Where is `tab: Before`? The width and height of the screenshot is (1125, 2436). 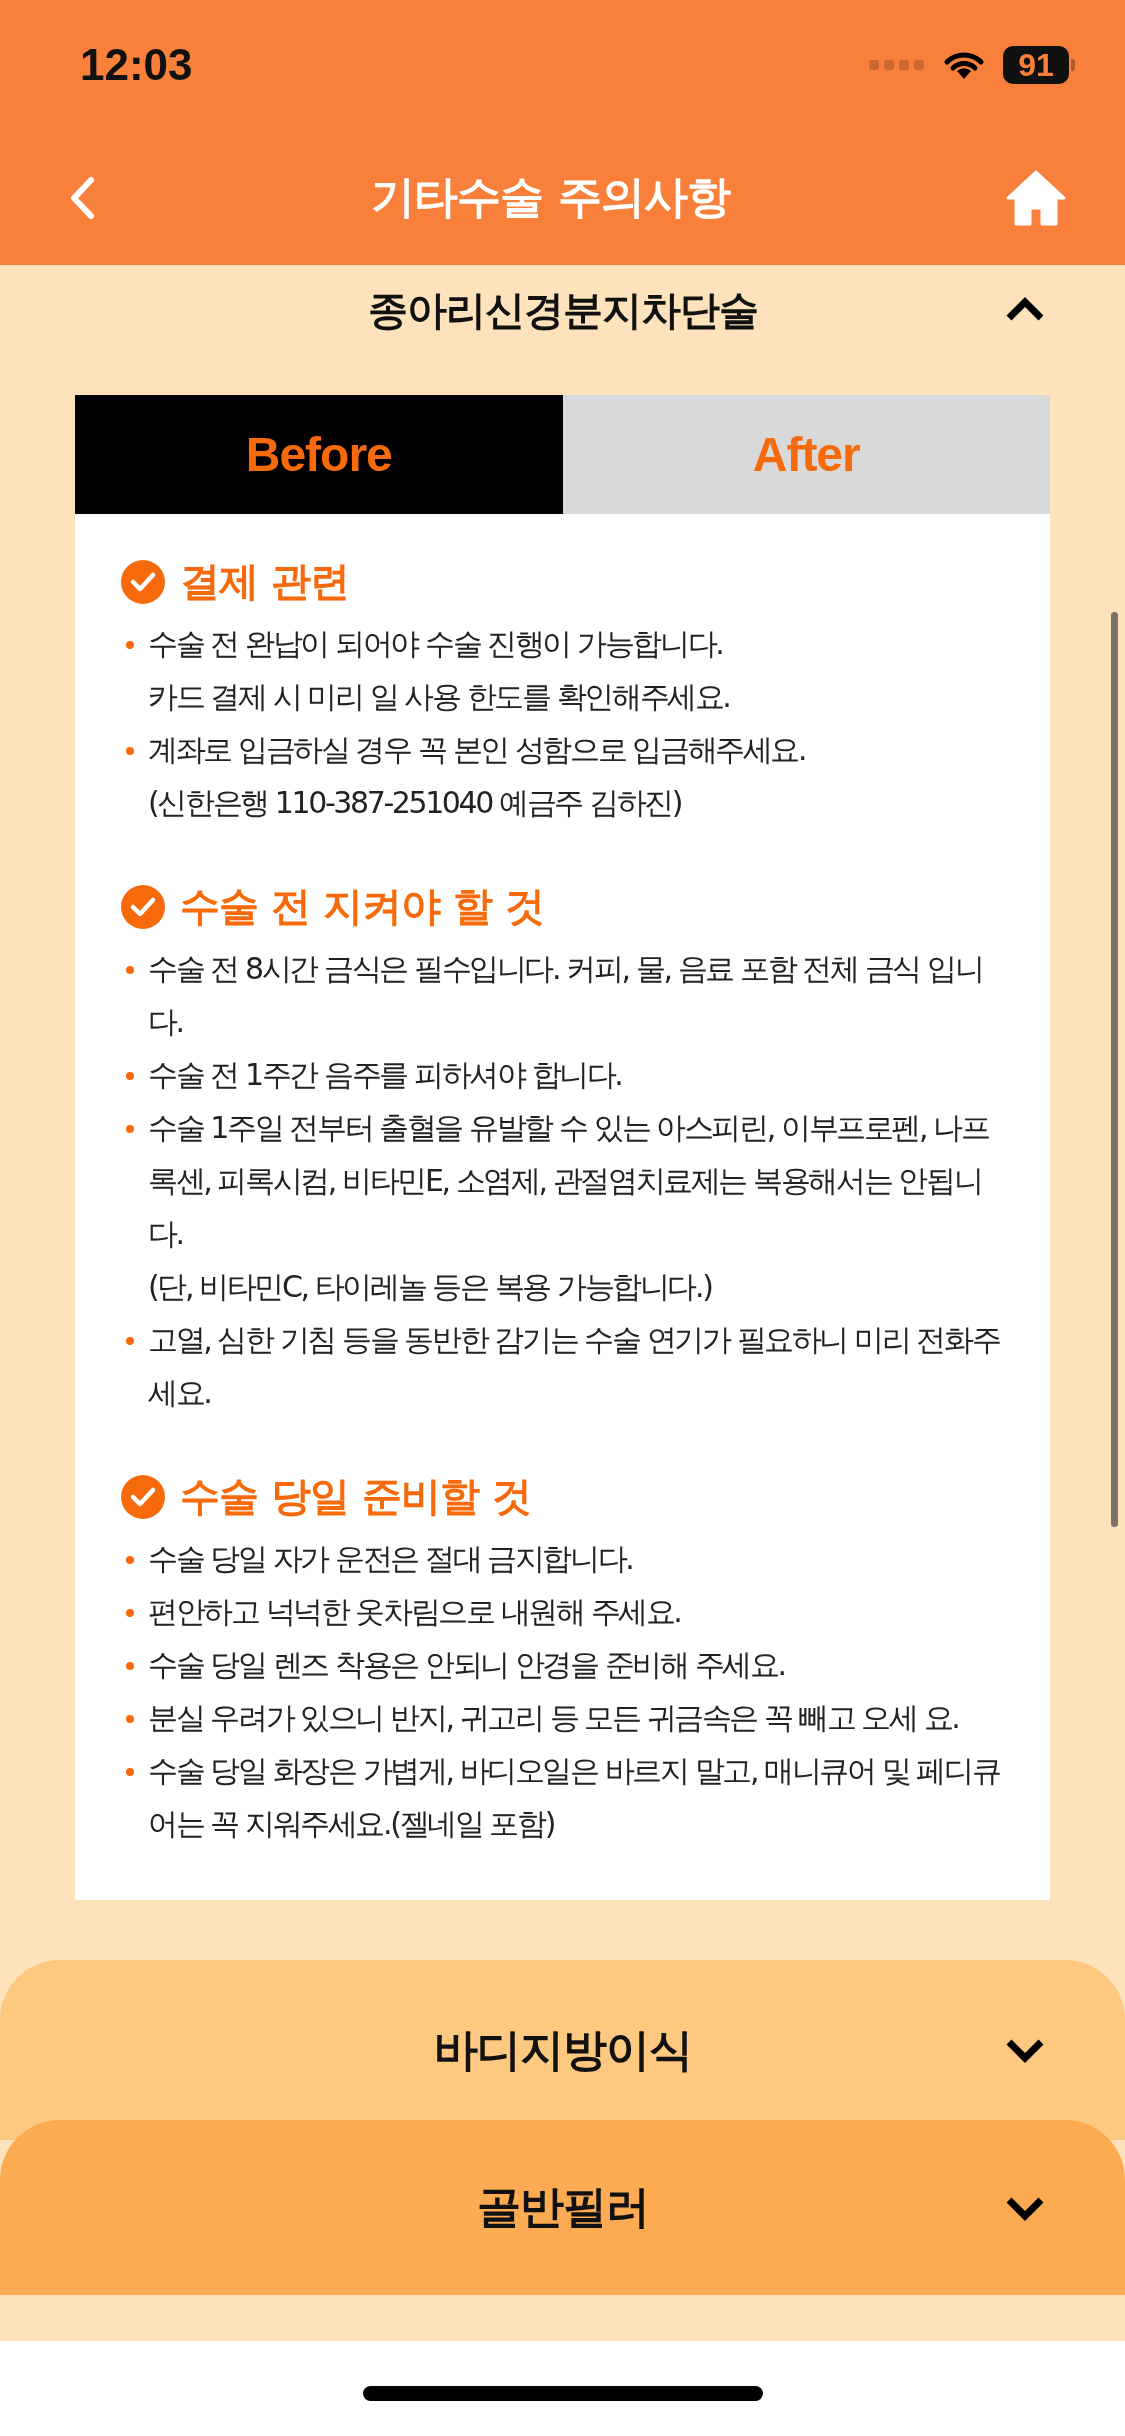 tab: Before is located at coordinates (319, 454).